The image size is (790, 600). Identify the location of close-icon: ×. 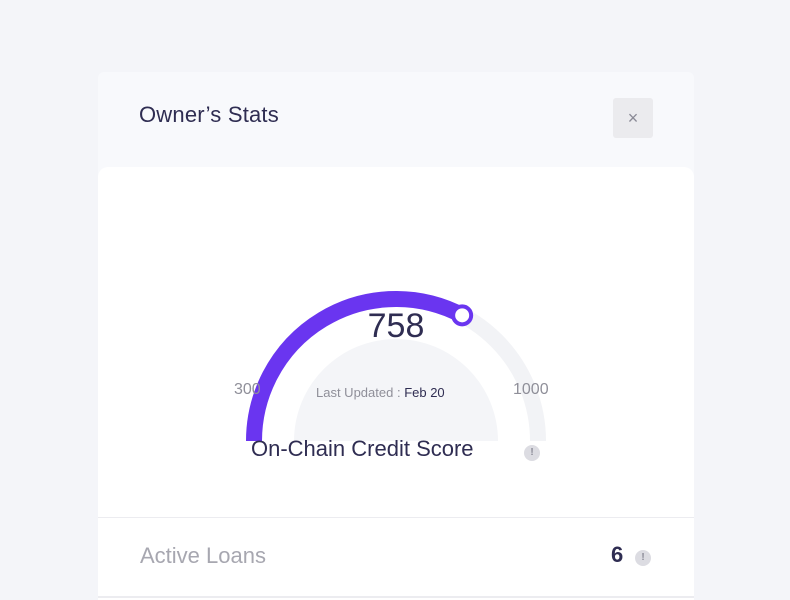
(633, 118).